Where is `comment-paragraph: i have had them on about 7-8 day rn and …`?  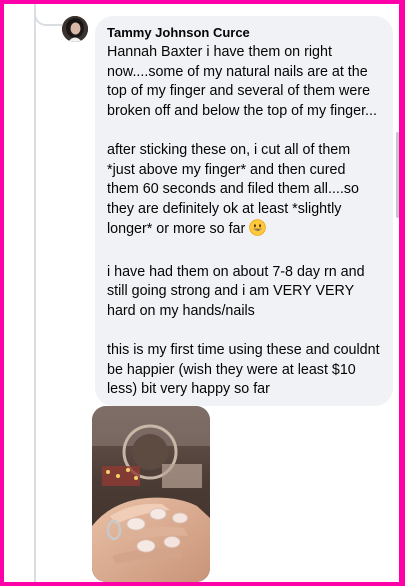
comment-paragraph: i have had them on about 7-8 day rn and … is located at coordinates (236, 291).